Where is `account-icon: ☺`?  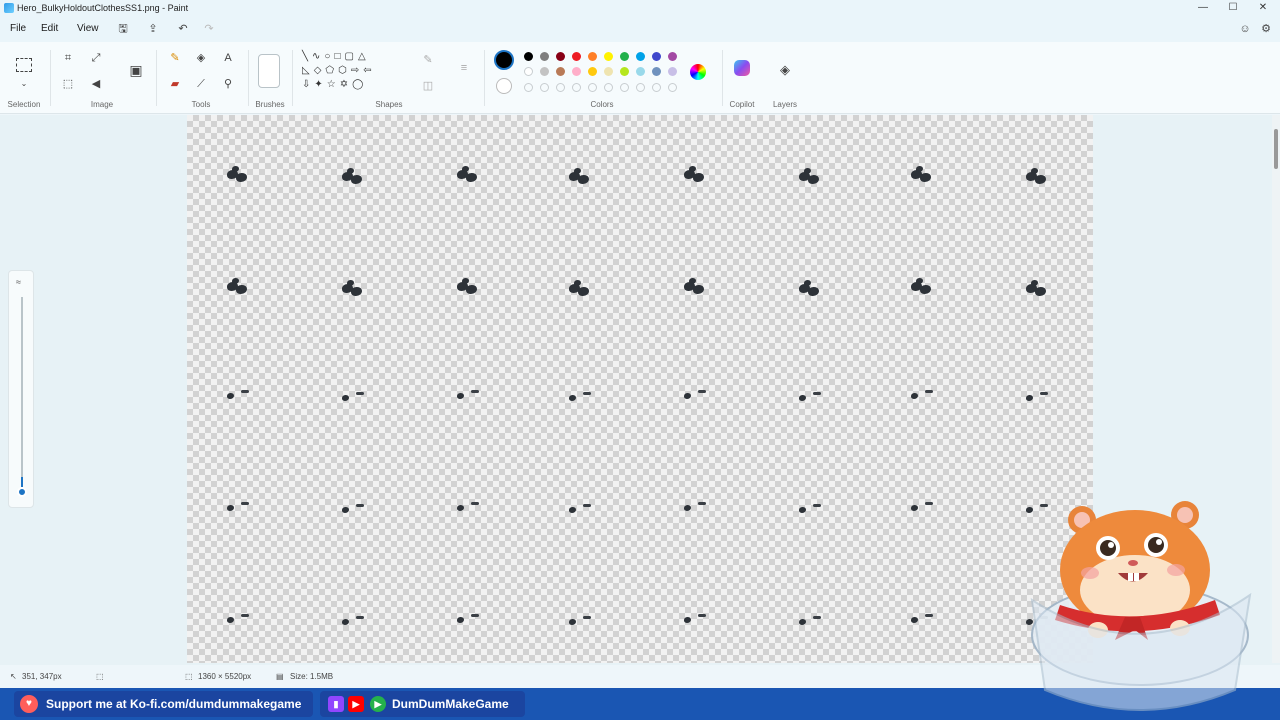 account-icon: ☺ is located at coordinates (1245, 29).